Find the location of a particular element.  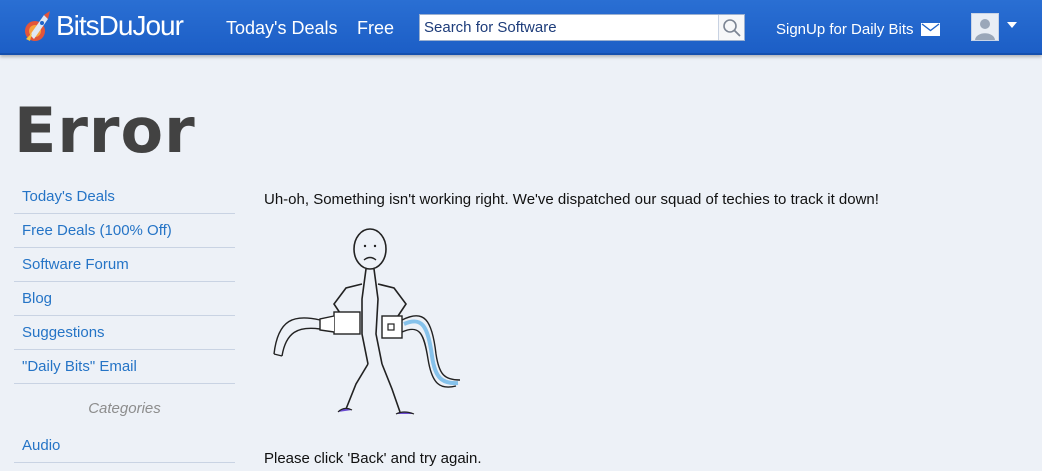

sidebar-category-audio: Audio is located at coordinates (124, 446).